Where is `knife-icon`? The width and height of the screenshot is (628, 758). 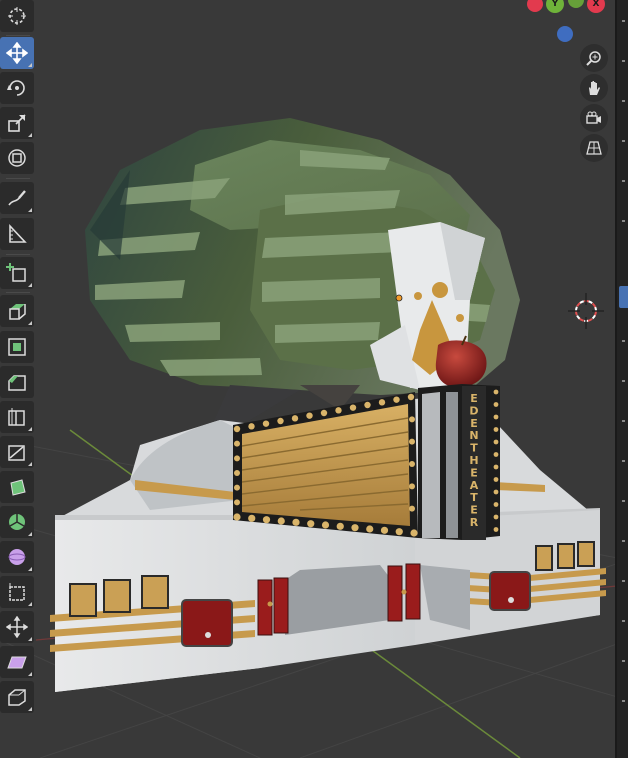
knife-icon is located at coordinates (16, 453).